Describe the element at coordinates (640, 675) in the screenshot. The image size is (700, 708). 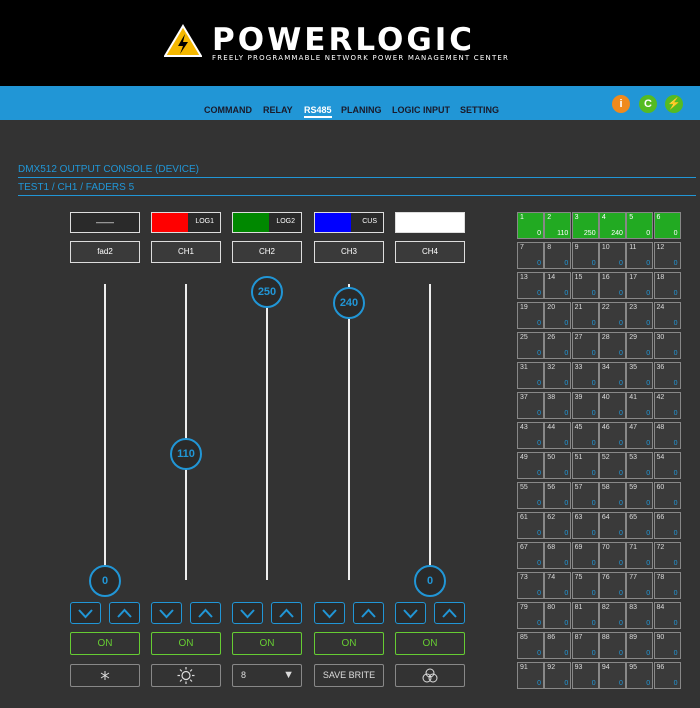
I see `dmx-cell: 95 0` at that location.